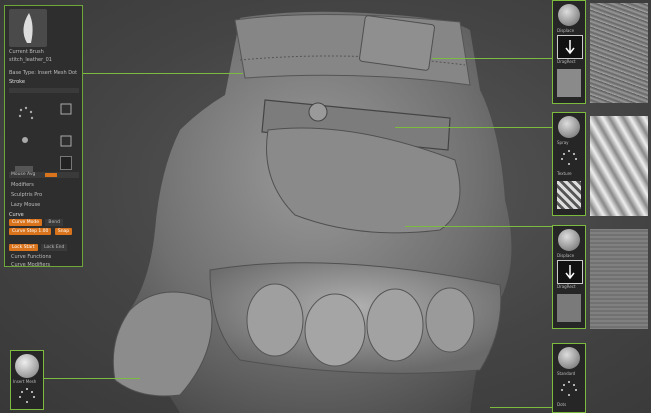 This screenshot has height=413, width=651. I want to click on arrow-down-icon, so click(570, 47).